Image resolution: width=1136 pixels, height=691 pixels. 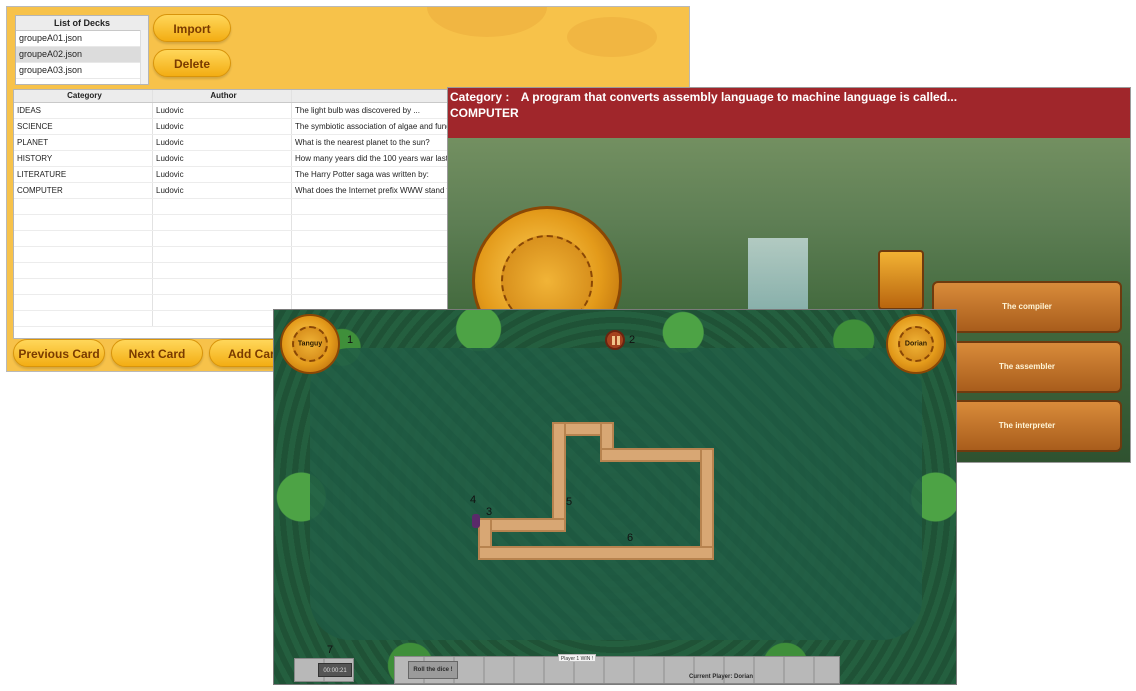 What do you see at coordinates (83, 158) in the screenshot?
I see `cell-category: HISTORY` at bounding box center [83, 158].